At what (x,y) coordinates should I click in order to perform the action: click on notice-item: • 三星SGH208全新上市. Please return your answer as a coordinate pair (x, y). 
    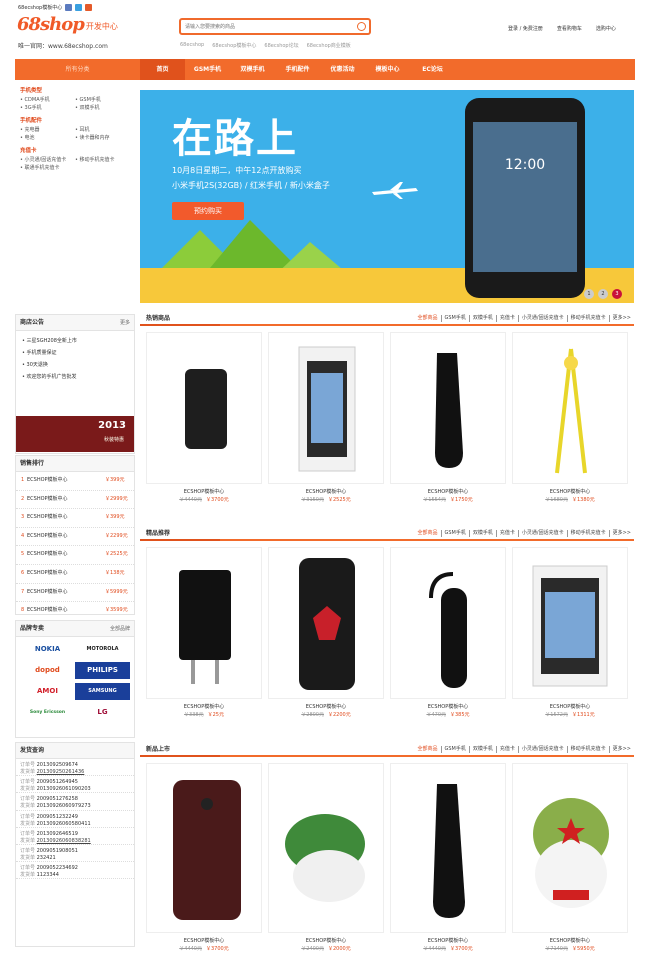
    Looking at the image, I should click on (75, 341).